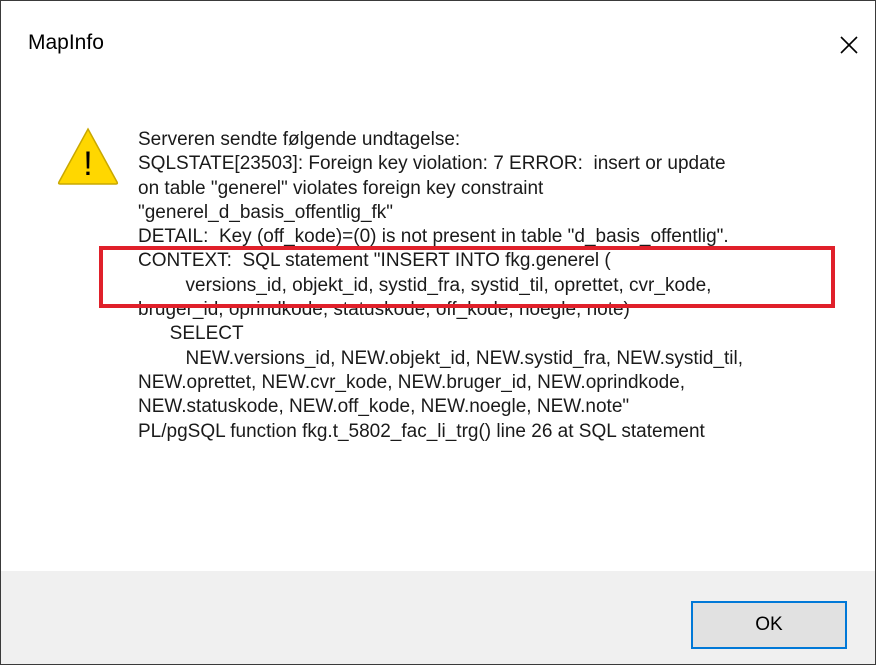  I want to click on dialog-footer: OK, so click(438, 617).